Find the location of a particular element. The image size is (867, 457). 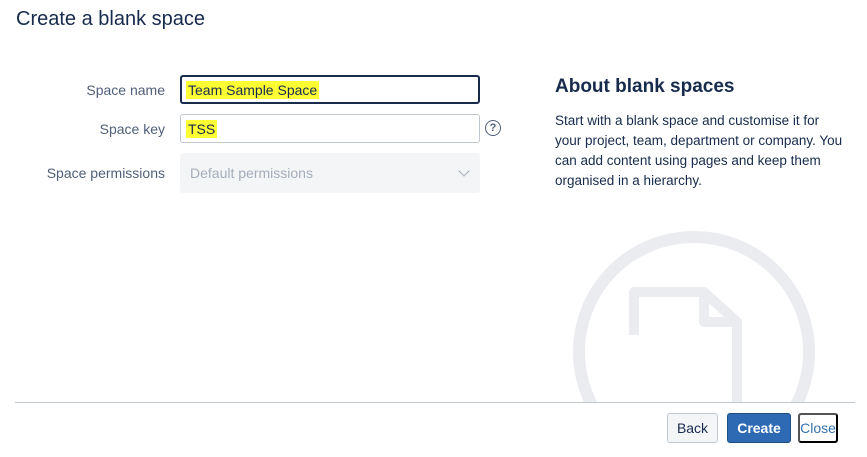

create-button: Create is located at coordinates (759, 428).